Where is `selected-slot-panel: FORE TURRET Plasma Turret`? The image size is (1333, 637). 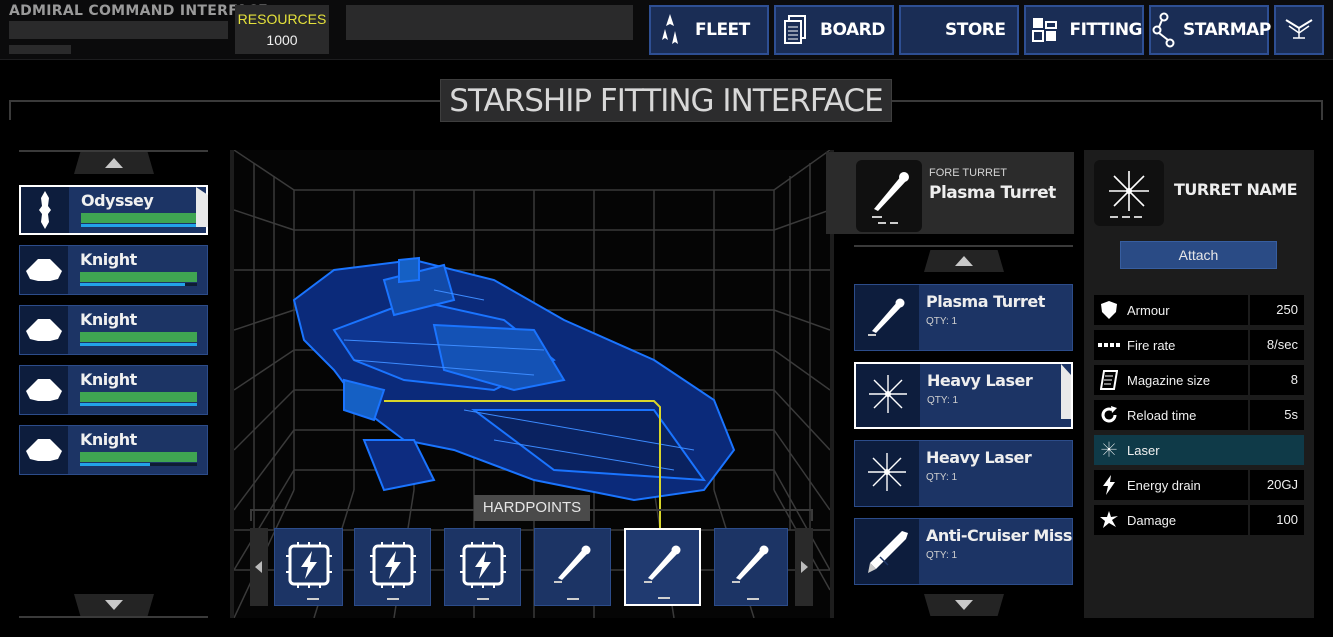
selected-slot-panel: FORE TURRET Plasma Turret is located at coordinates (950, 193).